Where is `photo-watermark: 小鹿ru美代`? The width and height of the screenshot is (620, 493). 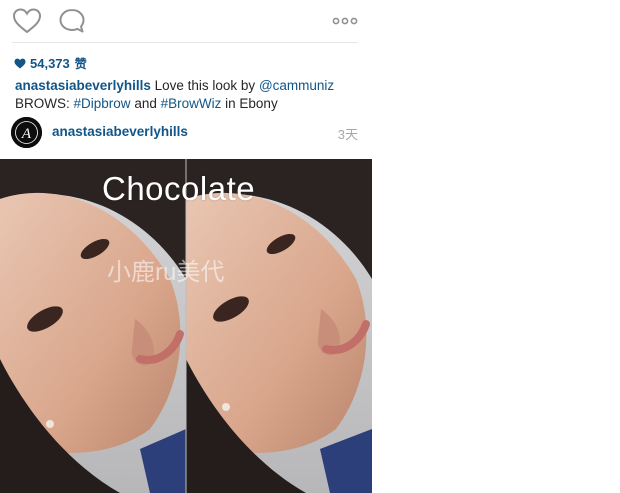 photo-watermark: 小鹿ru美代 is located at coordinates (166, 272).